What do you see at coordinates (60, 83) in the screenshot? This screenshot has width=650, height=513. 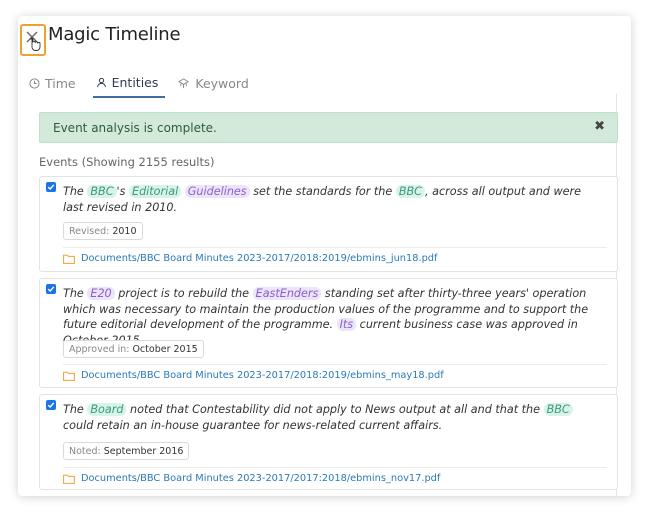 I see `tab-time-label: Time` at bounding box center [60, 83].